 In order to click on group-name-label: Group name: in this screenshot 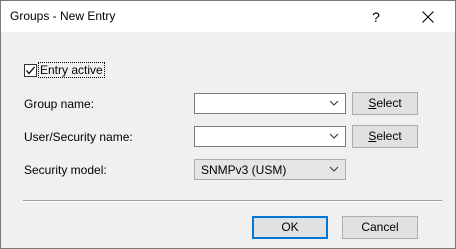, I will do `click(59, 104)`.